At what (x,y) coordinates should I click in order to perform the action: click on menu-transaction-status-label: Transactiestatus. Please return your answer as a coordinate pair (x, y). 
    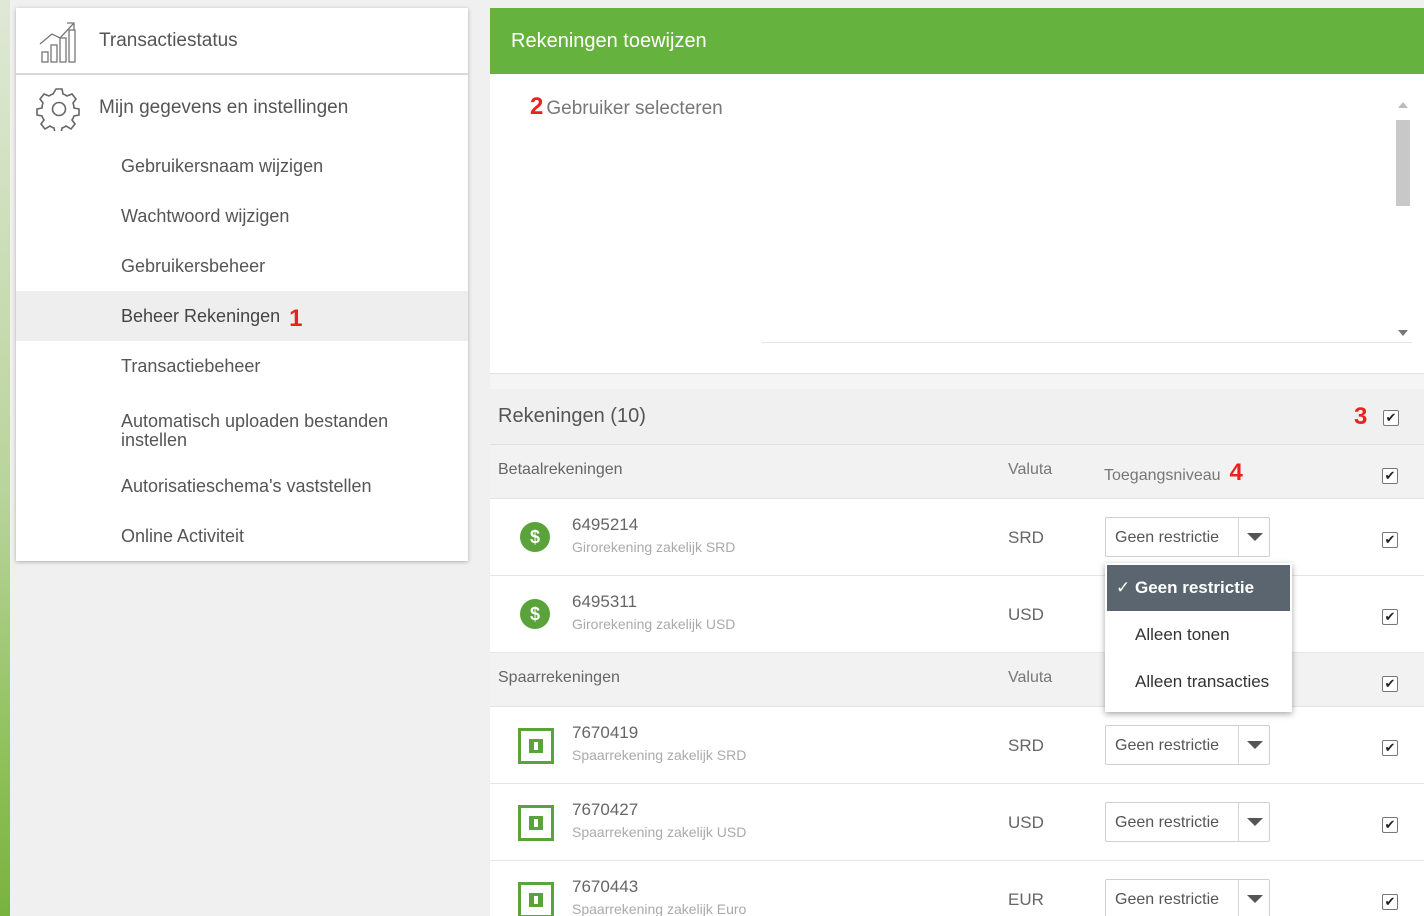
    Looking at the image, I should click on (168, 40).